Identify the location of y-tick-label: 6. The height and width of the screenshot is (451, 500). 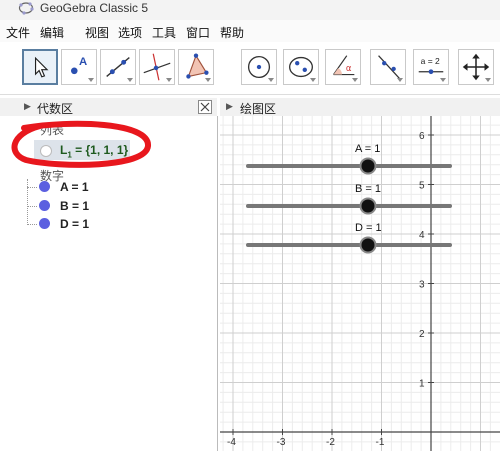
(422, 136).